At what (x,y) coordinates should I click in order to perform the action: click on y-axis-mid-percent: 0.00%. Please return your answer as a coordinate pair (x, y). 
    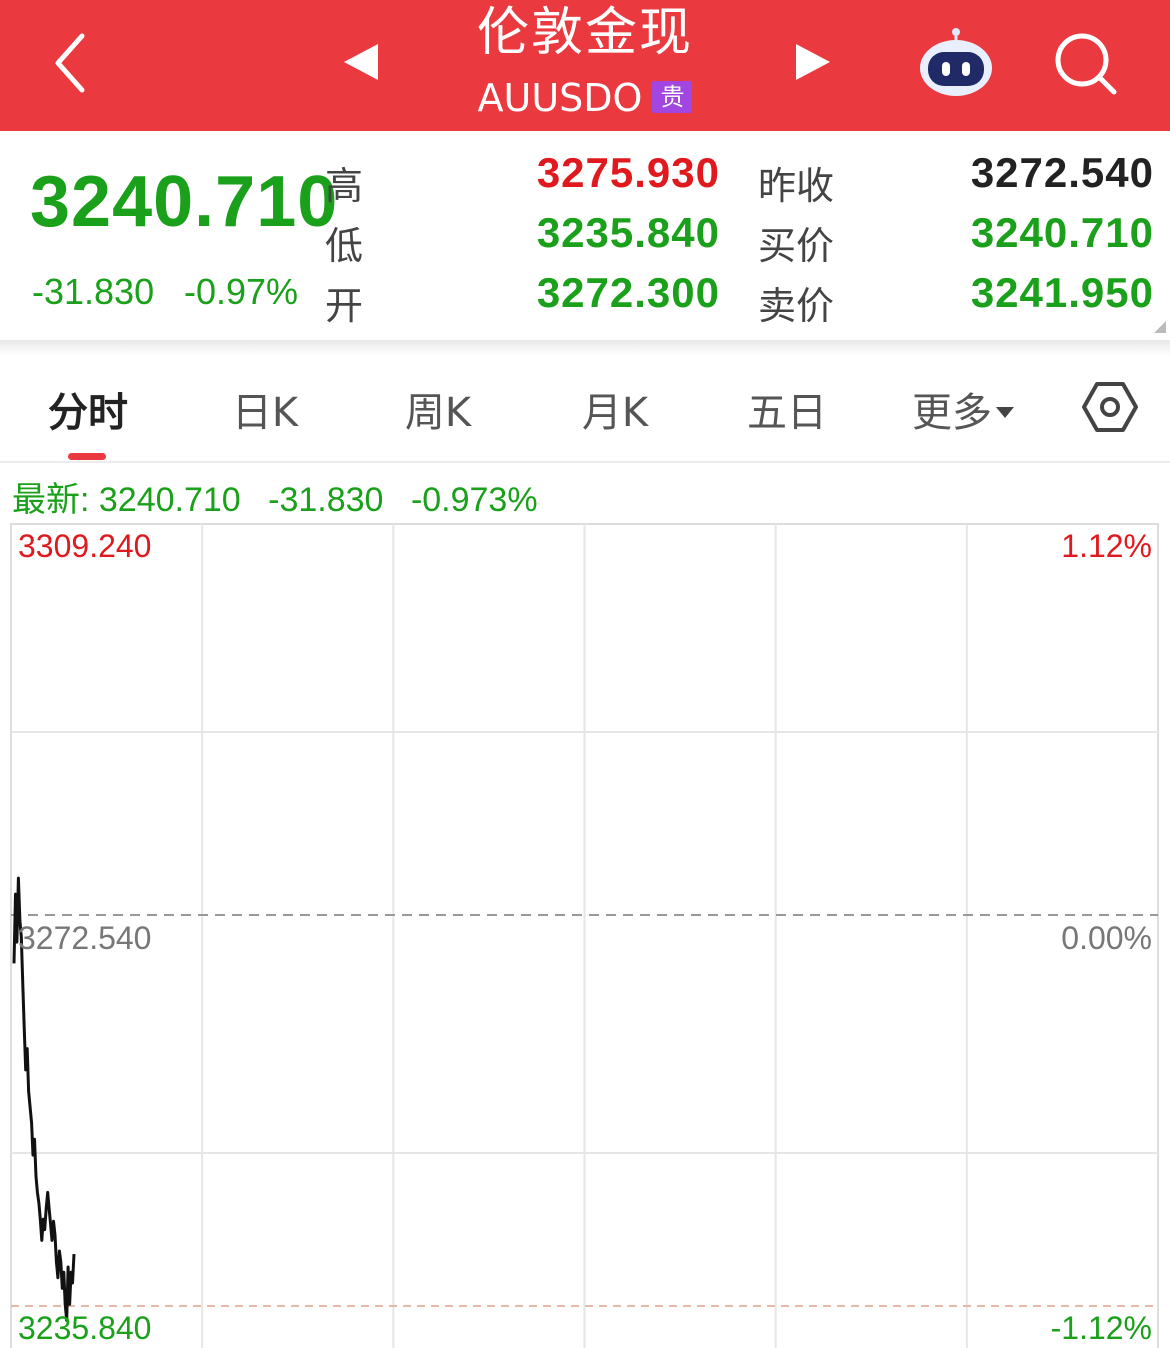
    Looking at the image, I should click on (1106, 938).